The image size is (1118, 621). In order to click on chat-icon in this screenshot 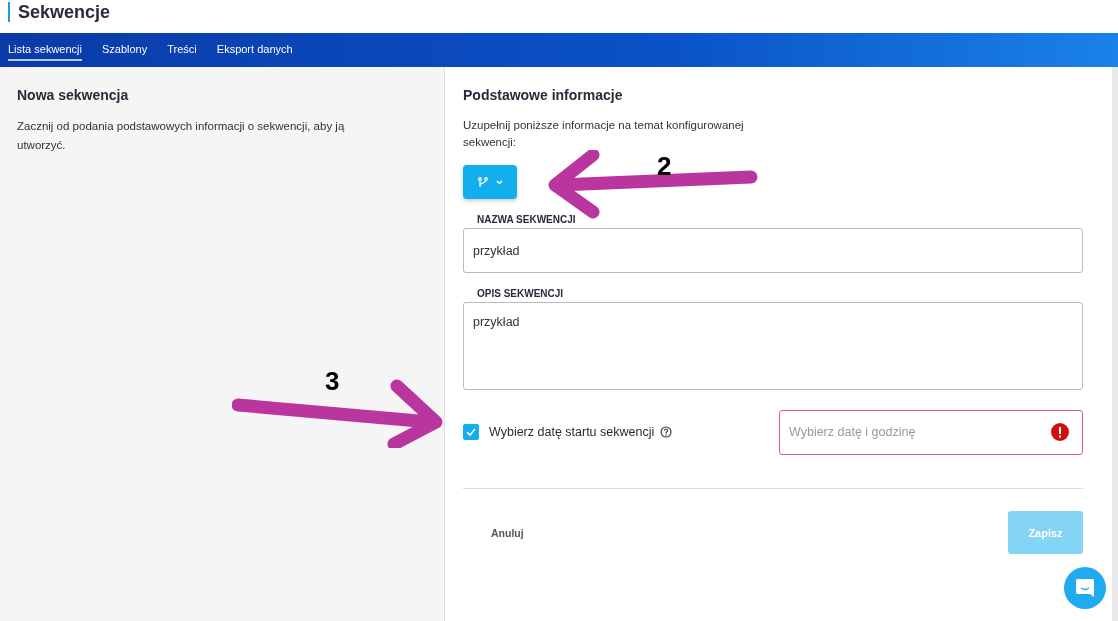, I will do `click(1085, 588)`.